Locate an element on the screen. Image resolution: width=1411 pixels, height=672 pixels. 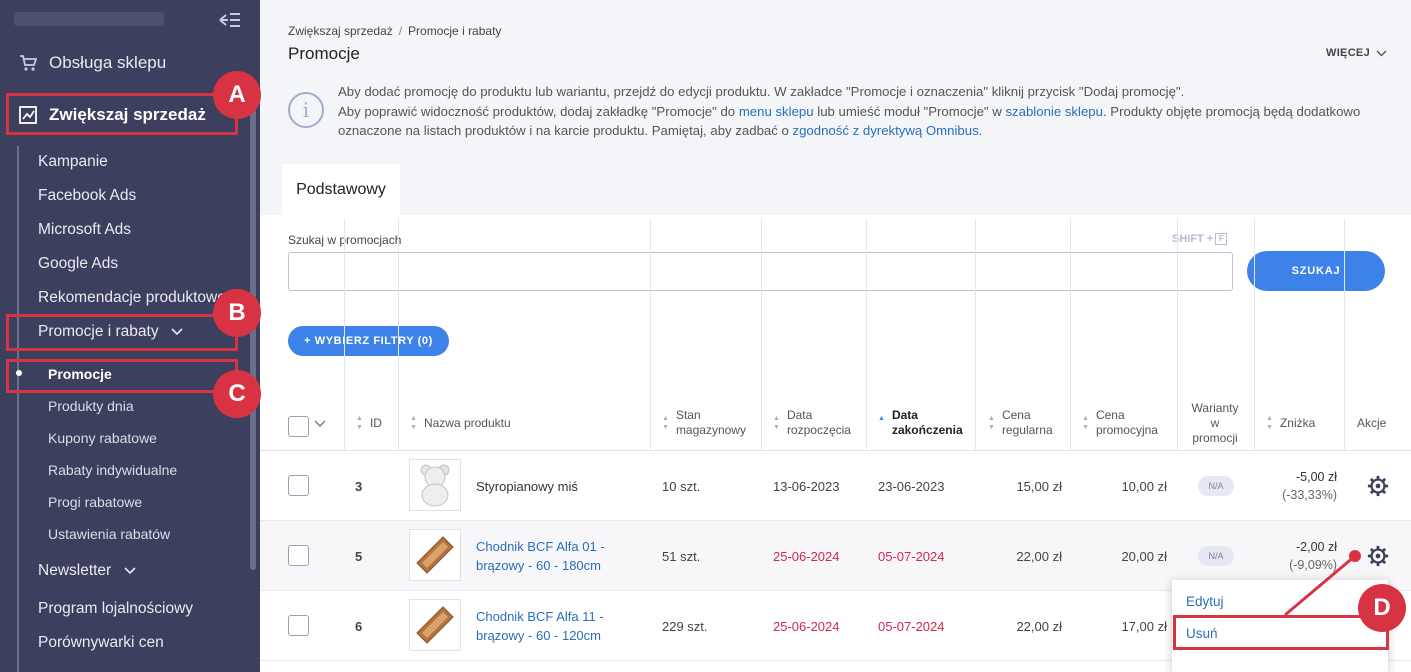
info-text-part: lub umieść moduł "Promocje" w is located at coordinates (909, 111).